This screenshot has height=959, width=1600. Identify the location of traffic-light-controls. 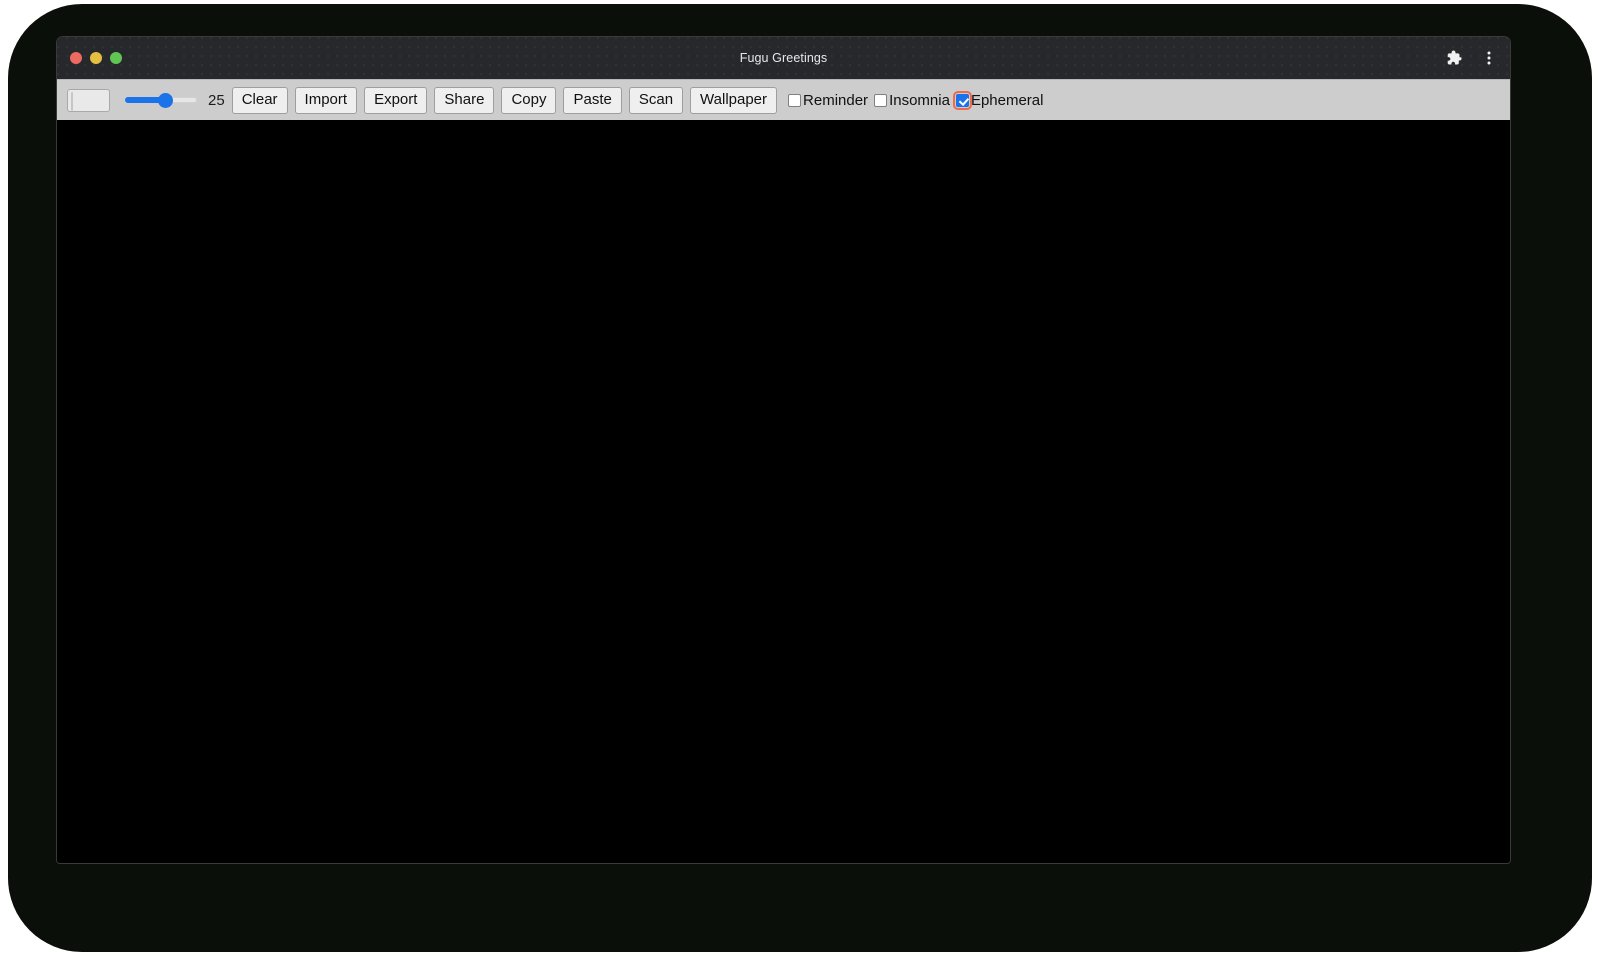
(96, 58).